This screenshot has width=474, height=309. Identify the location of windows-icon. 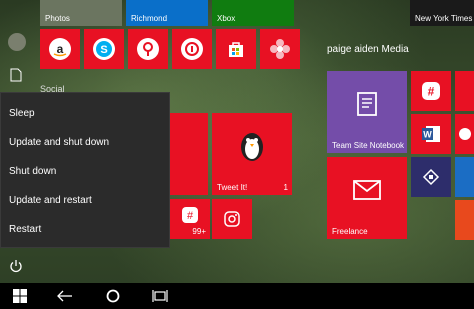
(20, 296).